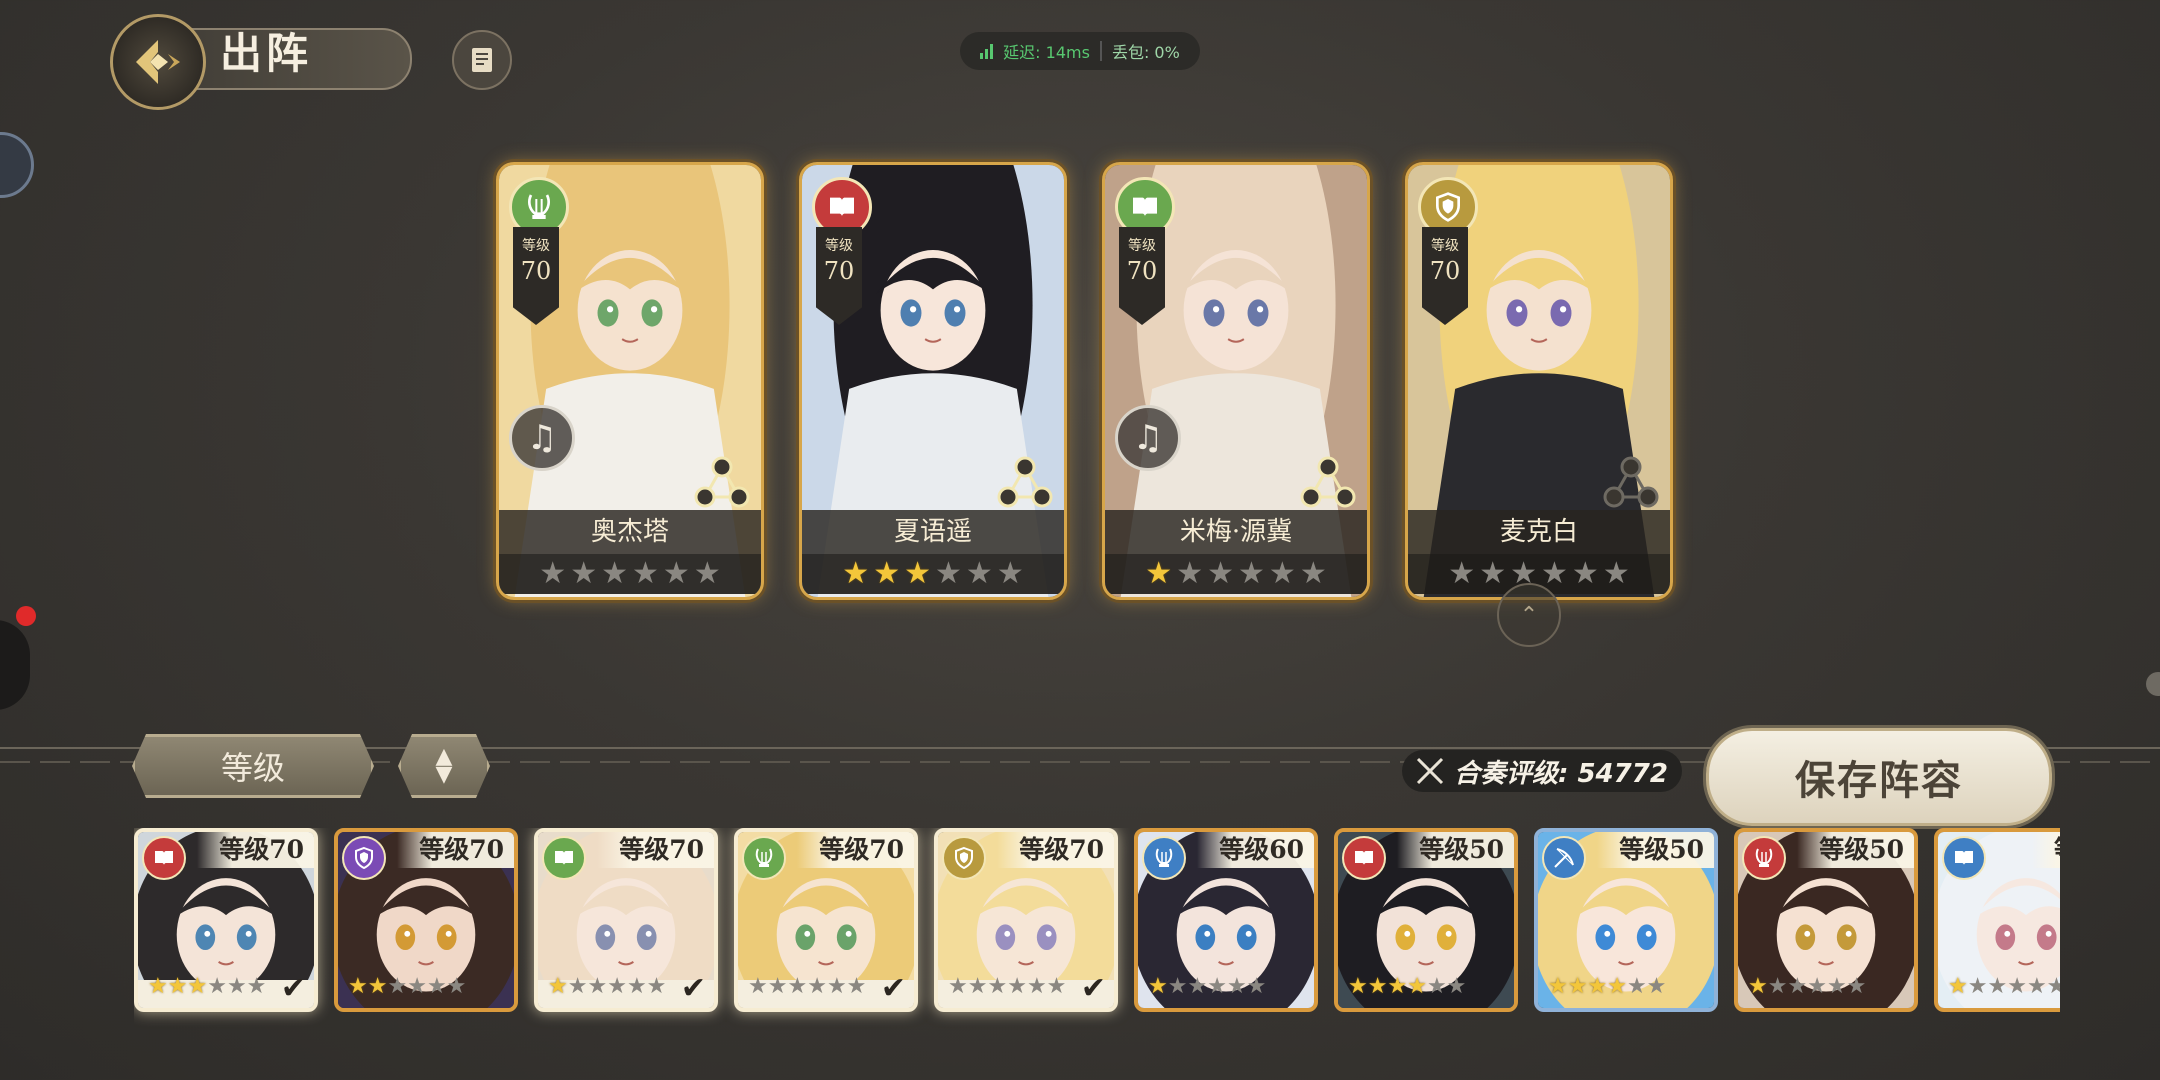  What do you see at coordinates (444, 766) in the screenshot?
I see `sort-order-button: ▲ ▼` at bounding box center [444, 766].